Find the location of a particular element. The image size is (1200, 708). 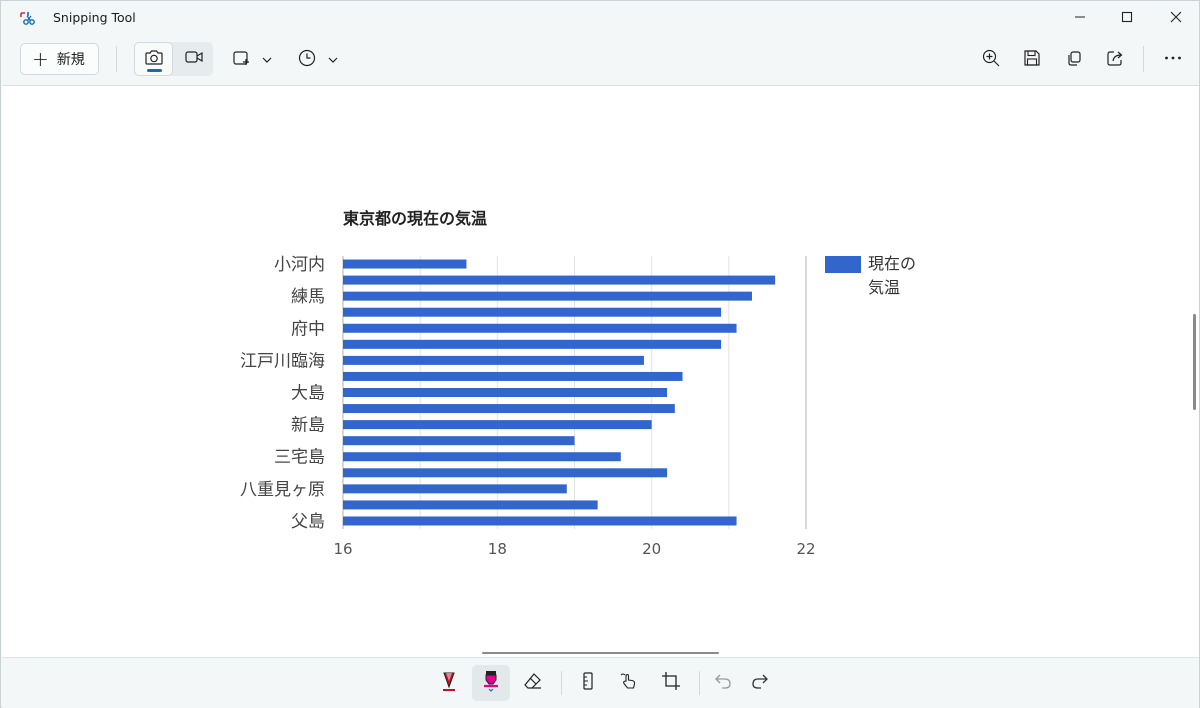

redo-icon is located at coordinates (760, 683).